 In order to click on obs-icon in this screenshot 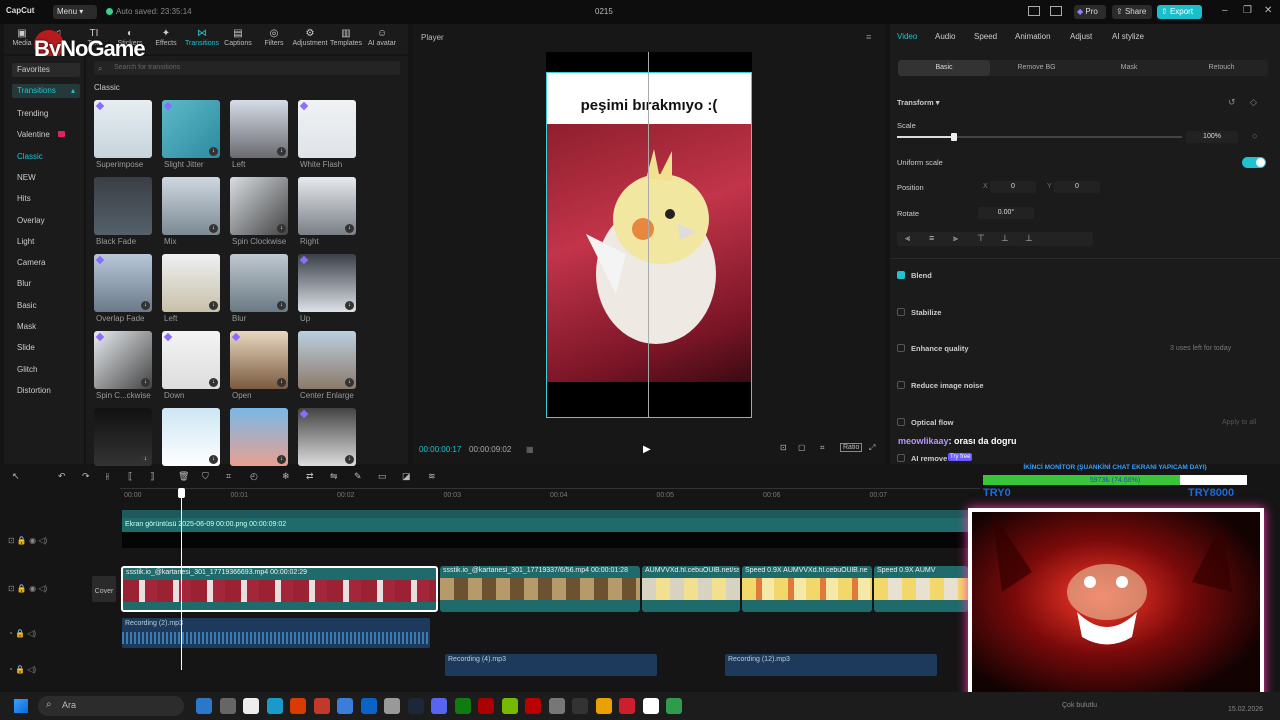, I will do `click(556, 706)`.